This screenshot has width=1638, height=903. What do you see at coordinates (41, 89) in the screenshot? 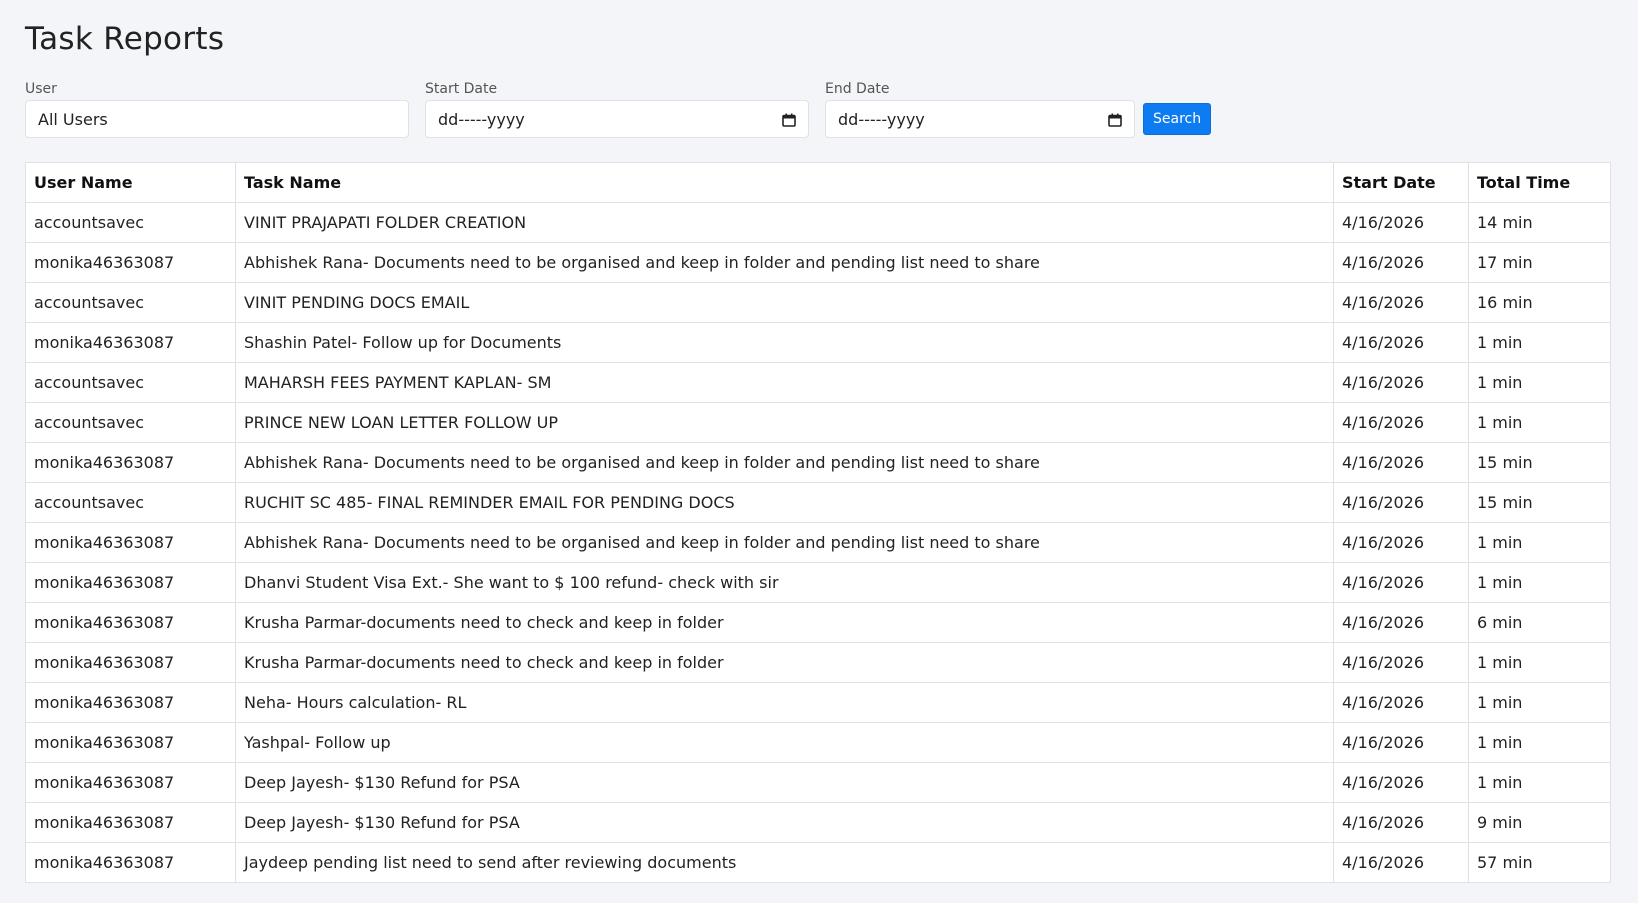
I see `user-filter-label: User` at bounding box center [41, 89].